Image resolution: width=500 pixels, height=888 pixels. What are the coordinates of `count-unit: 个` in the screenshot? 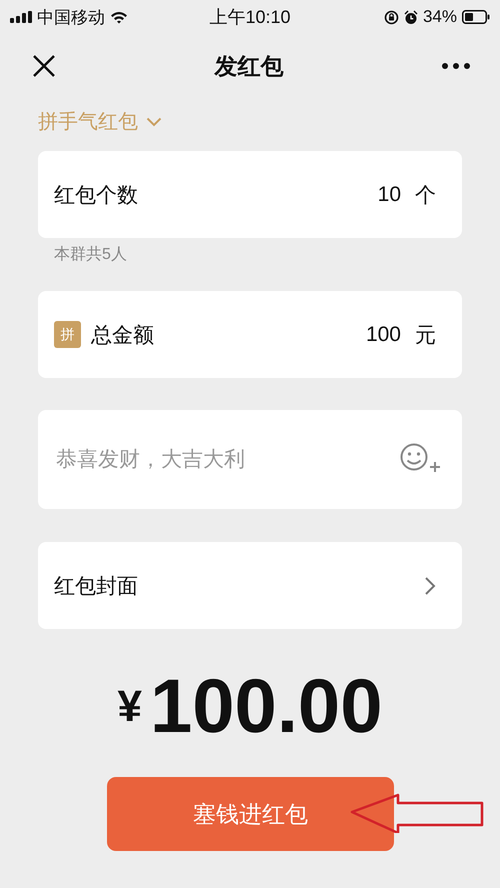 It's located at (425, 195).